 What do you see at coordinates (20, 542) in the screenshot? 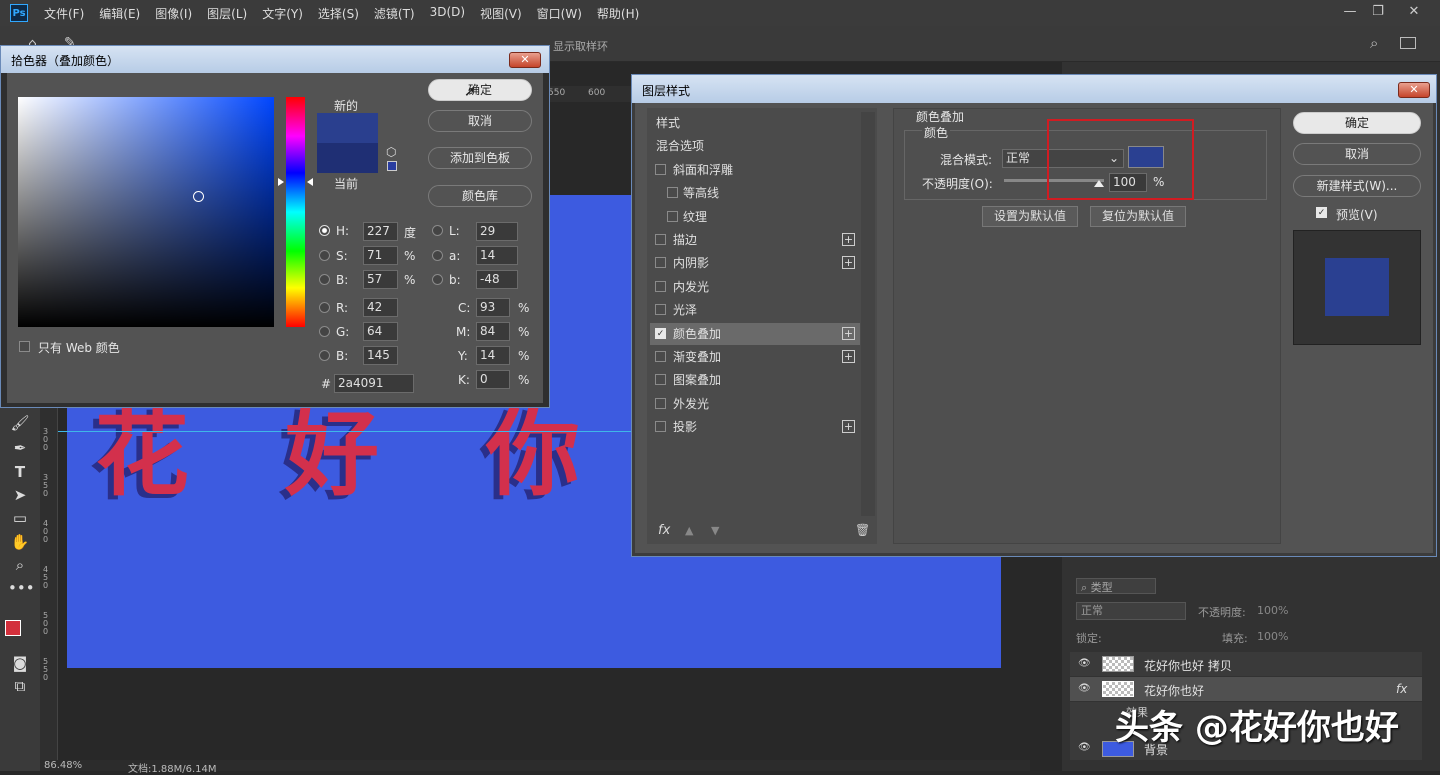
I see `hand-tool-icon: ✋` at bounding box center [20, 542].